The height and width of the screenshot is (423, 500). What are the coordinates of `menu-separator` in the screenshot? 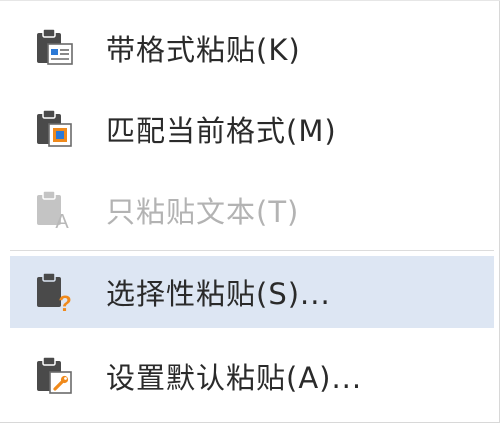 It's located at (252, 250).